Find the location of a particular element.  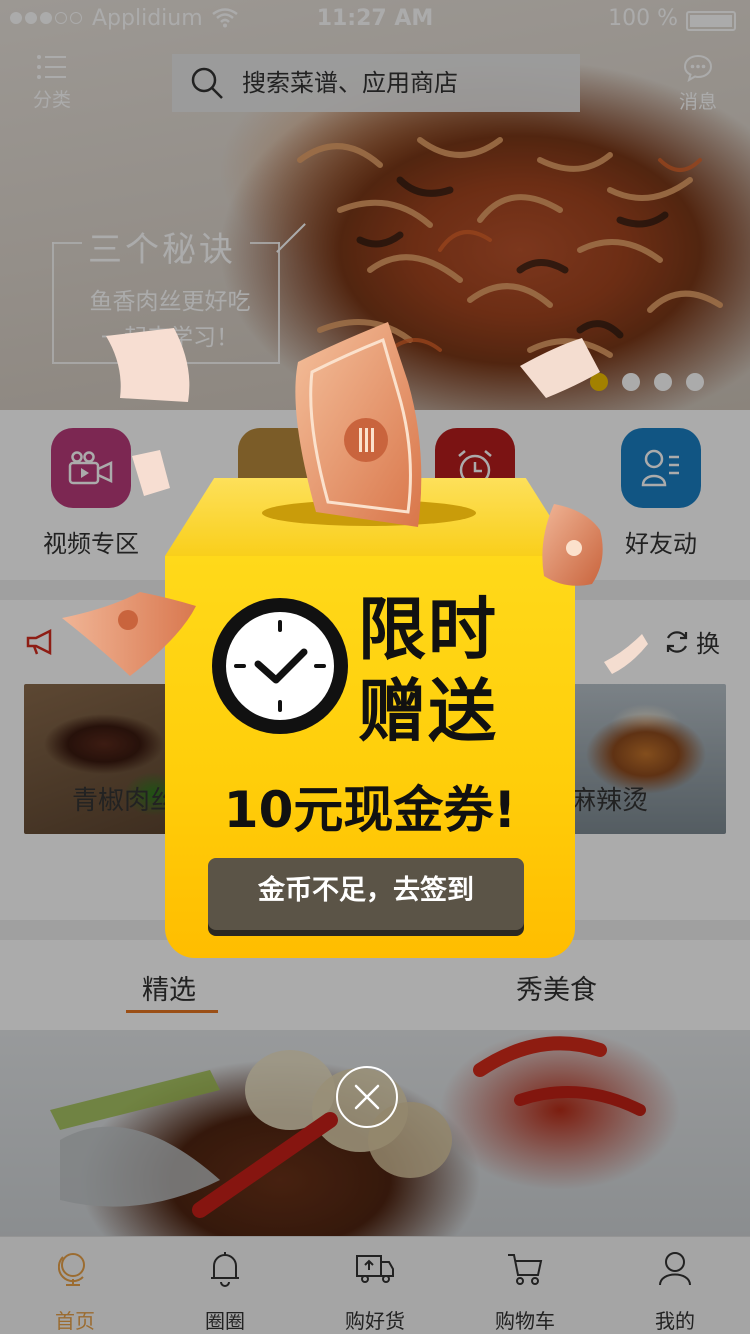

popup-title: 限时 赠送 is located at coordinates (428, 671).